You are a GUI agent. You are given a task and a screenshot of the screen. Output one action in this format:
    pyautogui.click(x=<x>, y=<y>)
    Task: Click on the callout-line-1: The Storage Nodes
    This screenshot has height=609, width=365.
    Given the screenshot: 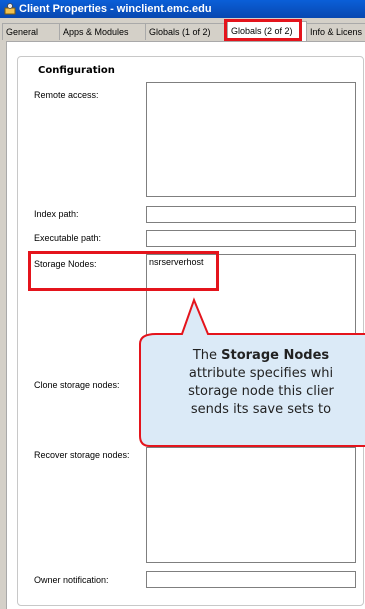 What is the action you would take?
    pyautogui.click(x=255, y=356)
    